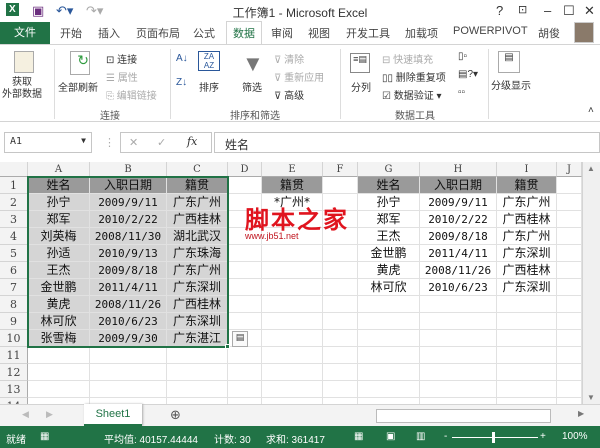  What do you see at coordinates (389, 169) in the screenshot?
I see `column-header-G: G` at bounding box center [389, 169].